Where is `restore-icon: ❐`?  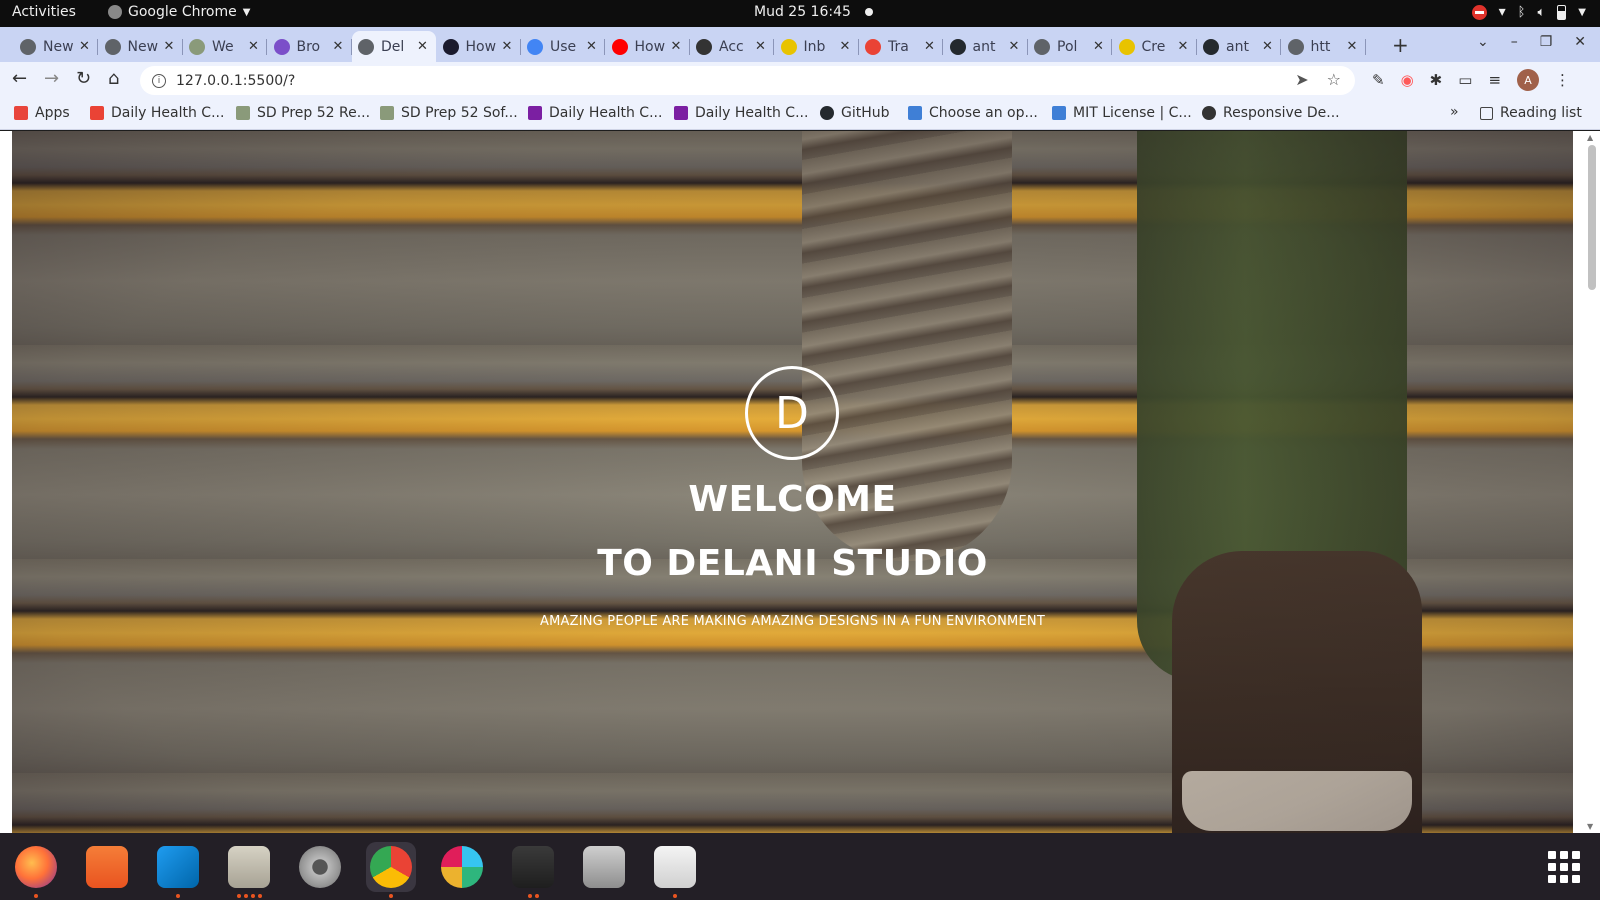
restore-icon: ❐ is located at coordinates (1546, 42).